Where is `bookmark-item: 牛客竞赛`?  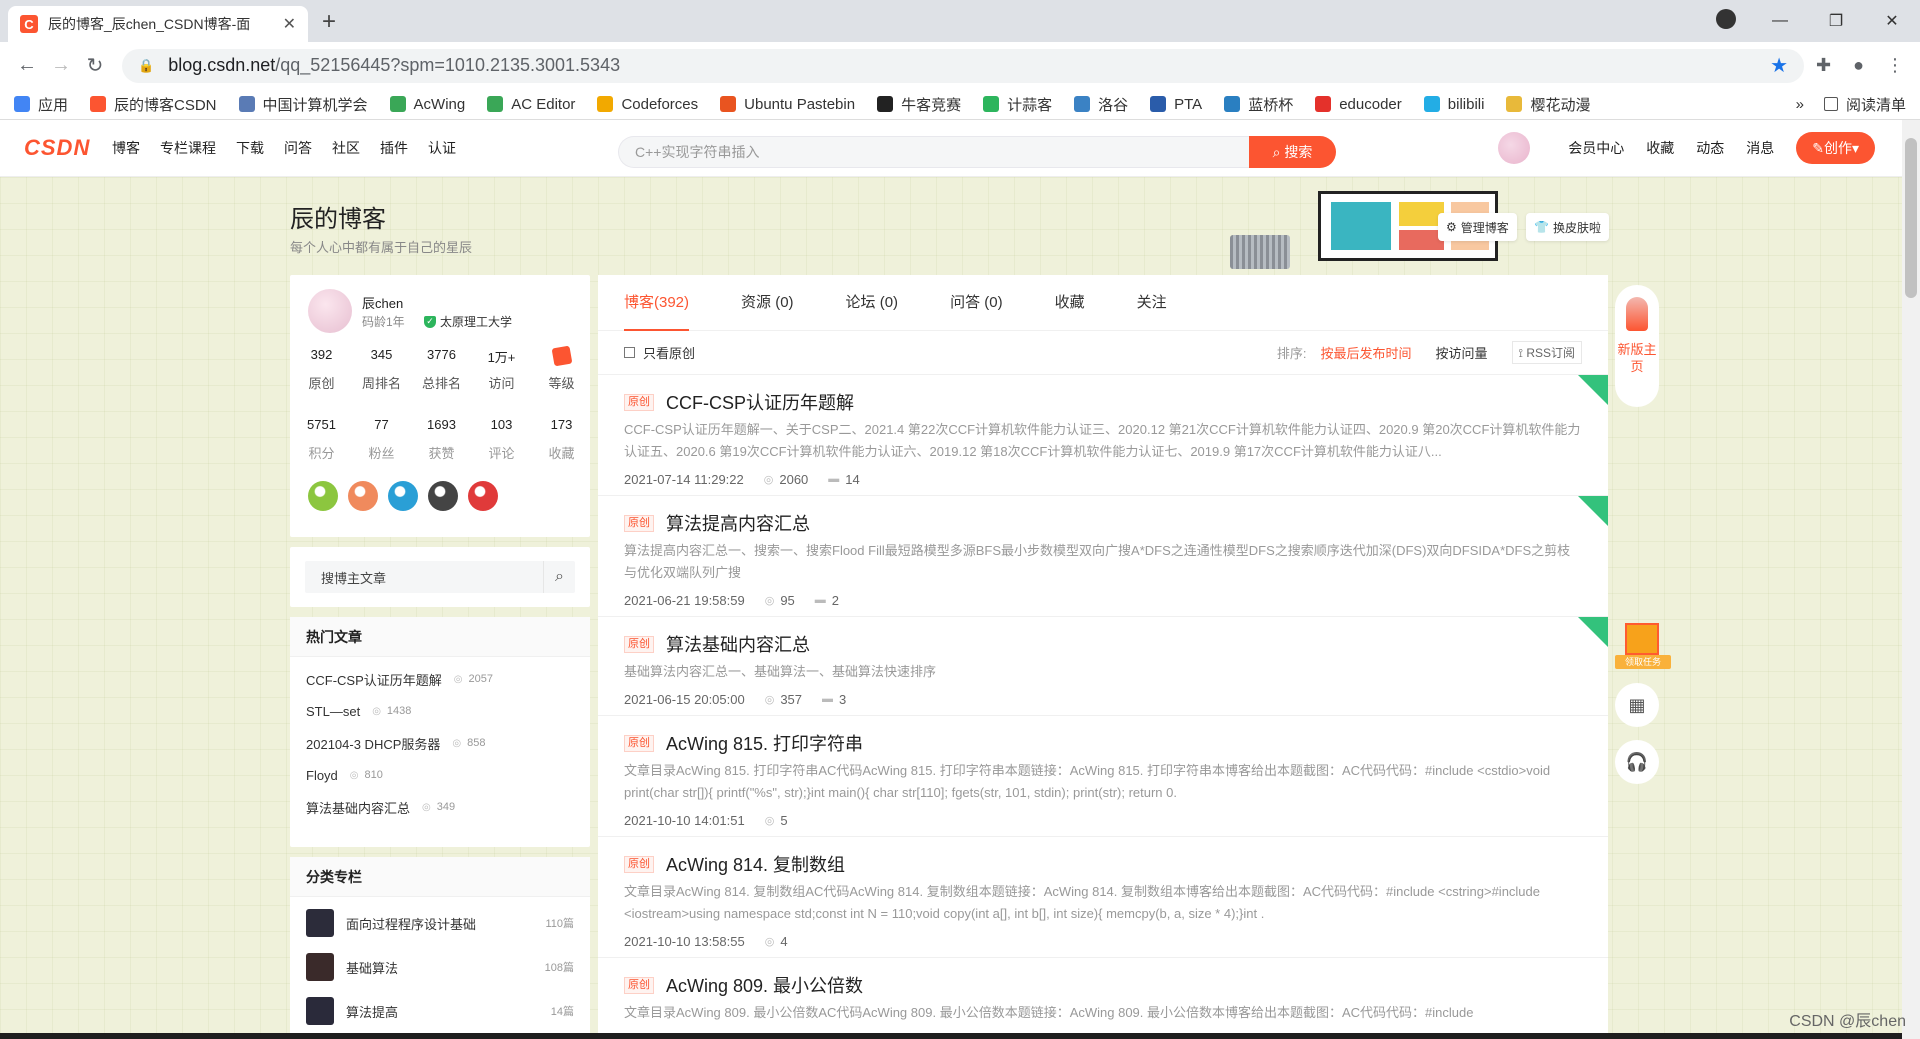
bookmark-item: 牛客竞赛 is located at coordinates (919, 104).